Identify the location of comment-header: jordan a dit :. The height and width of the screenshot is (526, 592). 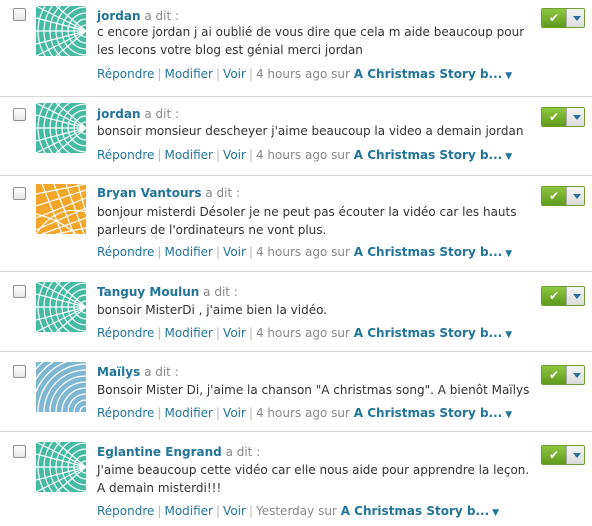
(138, 114).